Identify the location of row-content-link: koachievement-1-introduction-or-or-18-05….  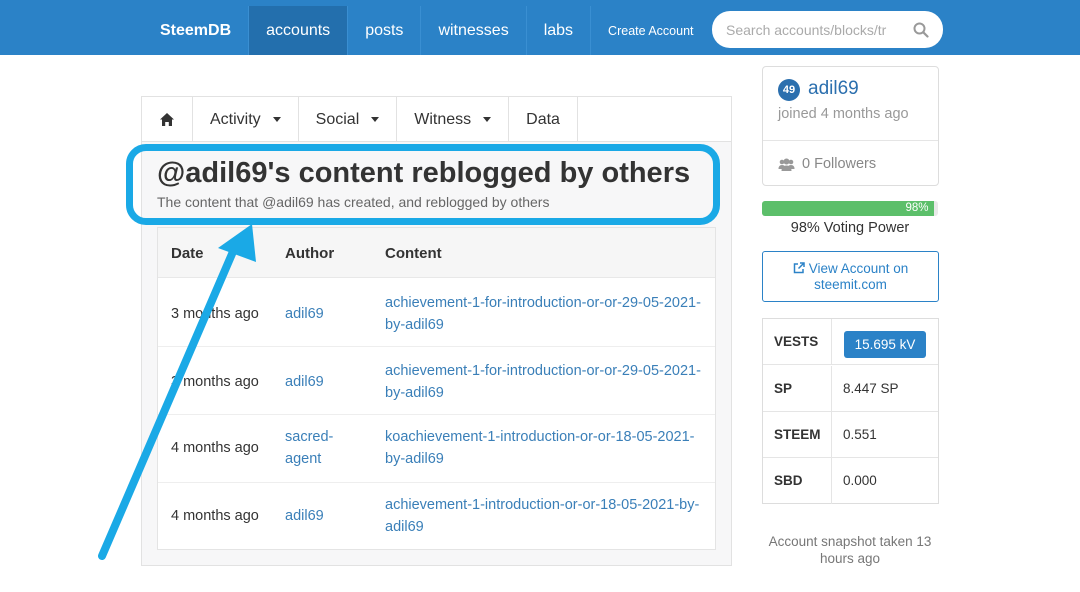
(545, 448).